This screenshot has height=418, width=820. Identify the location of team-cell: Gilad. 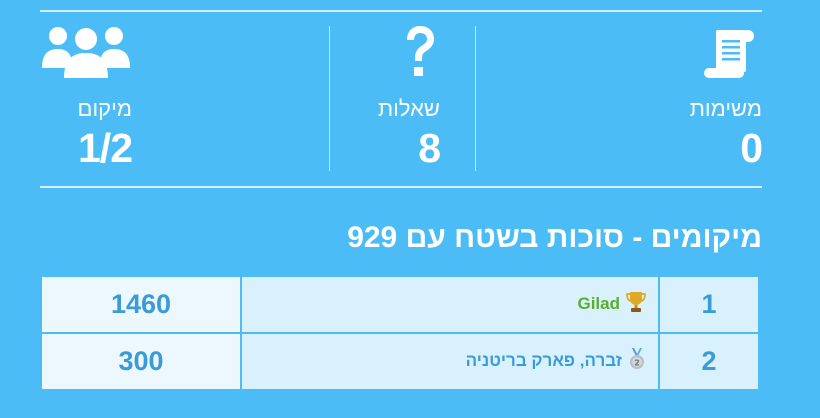
(450, 304).